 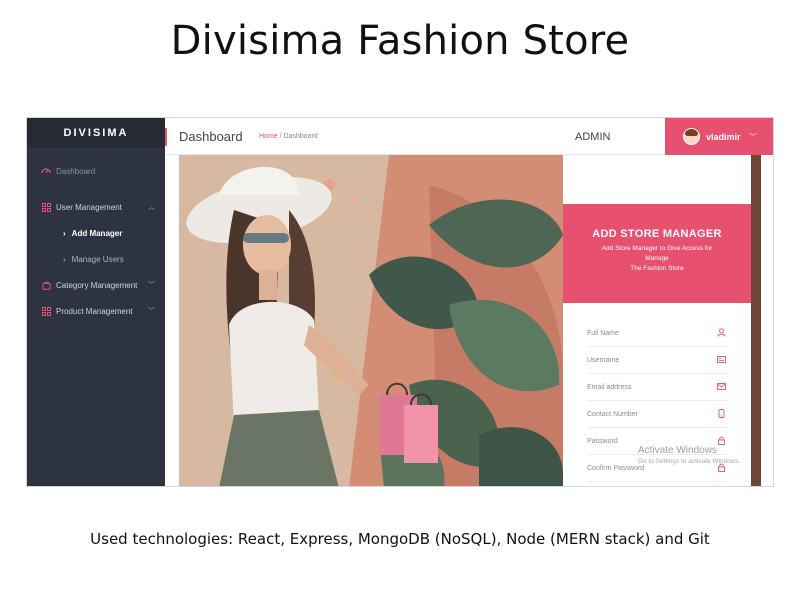 I want to click on role-label: ADMIN, so click(x=593, y=137).